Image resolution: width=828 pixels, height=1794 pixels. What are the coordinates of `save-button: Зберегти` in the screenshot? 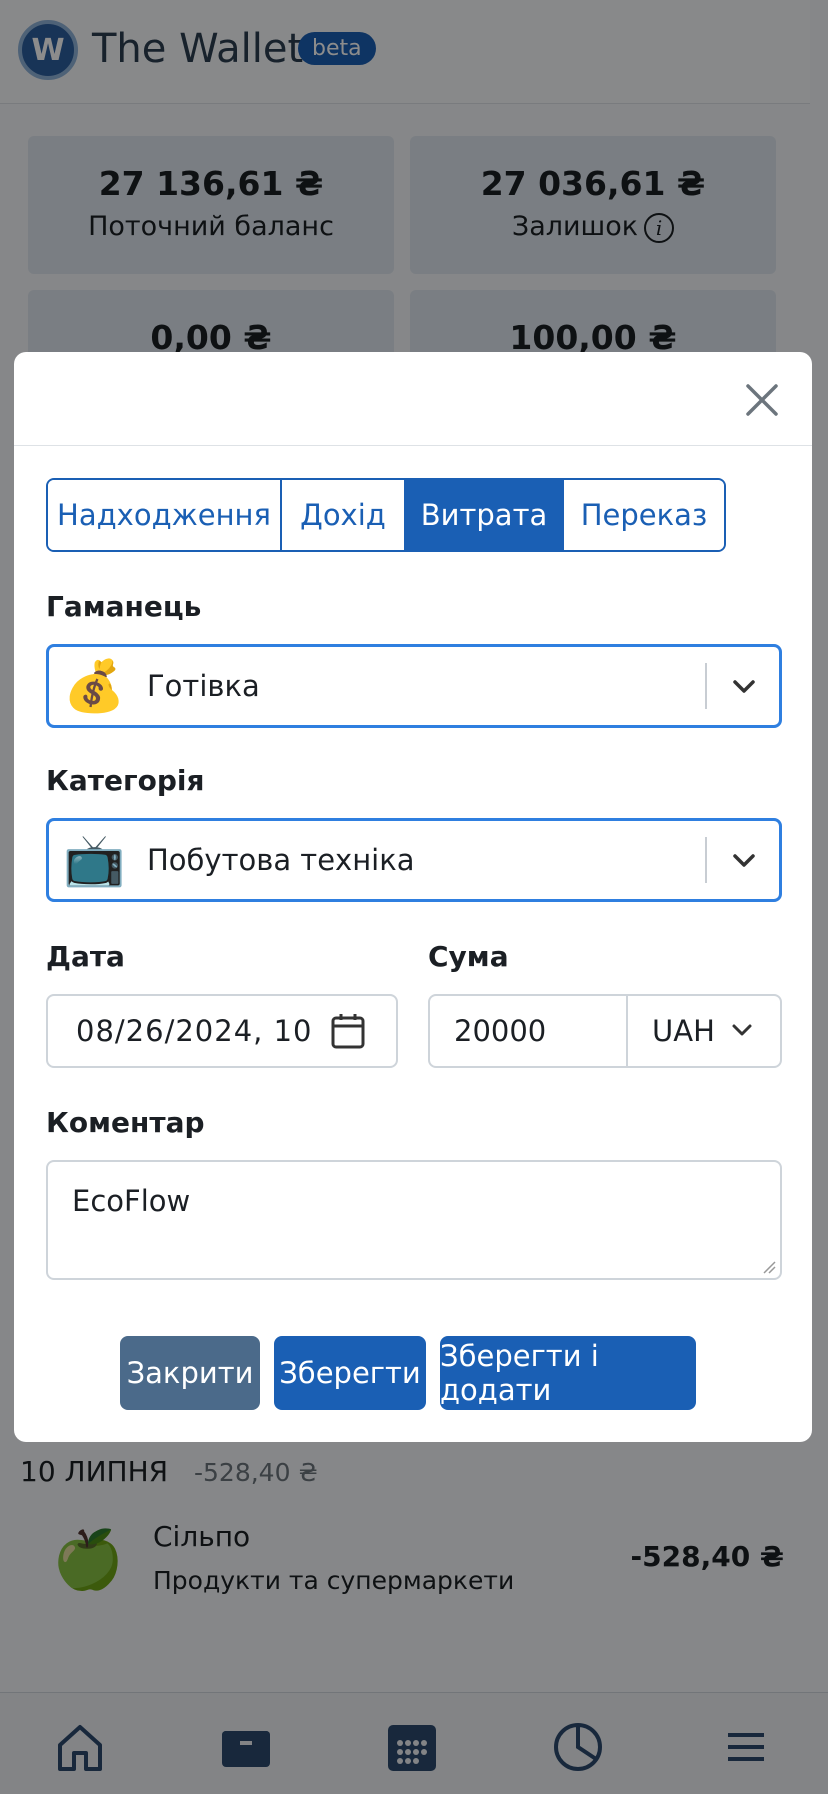 It's located at (350, 1373).